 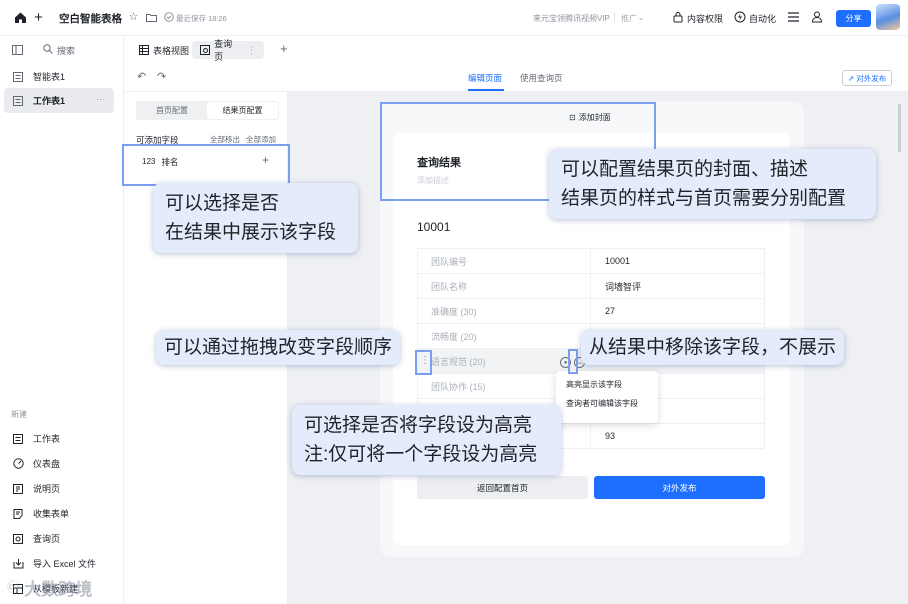 What do you see at coordinates (62, 538) in the screenshot?
I see `new-query-page-item: 查询页` at bounding box center [62, 538].